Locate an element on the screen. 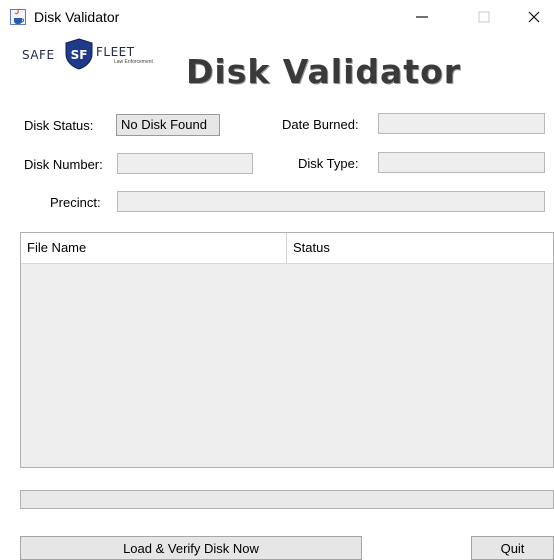  disk-status-label: Disk Status: is located at coordinates (59, 125).